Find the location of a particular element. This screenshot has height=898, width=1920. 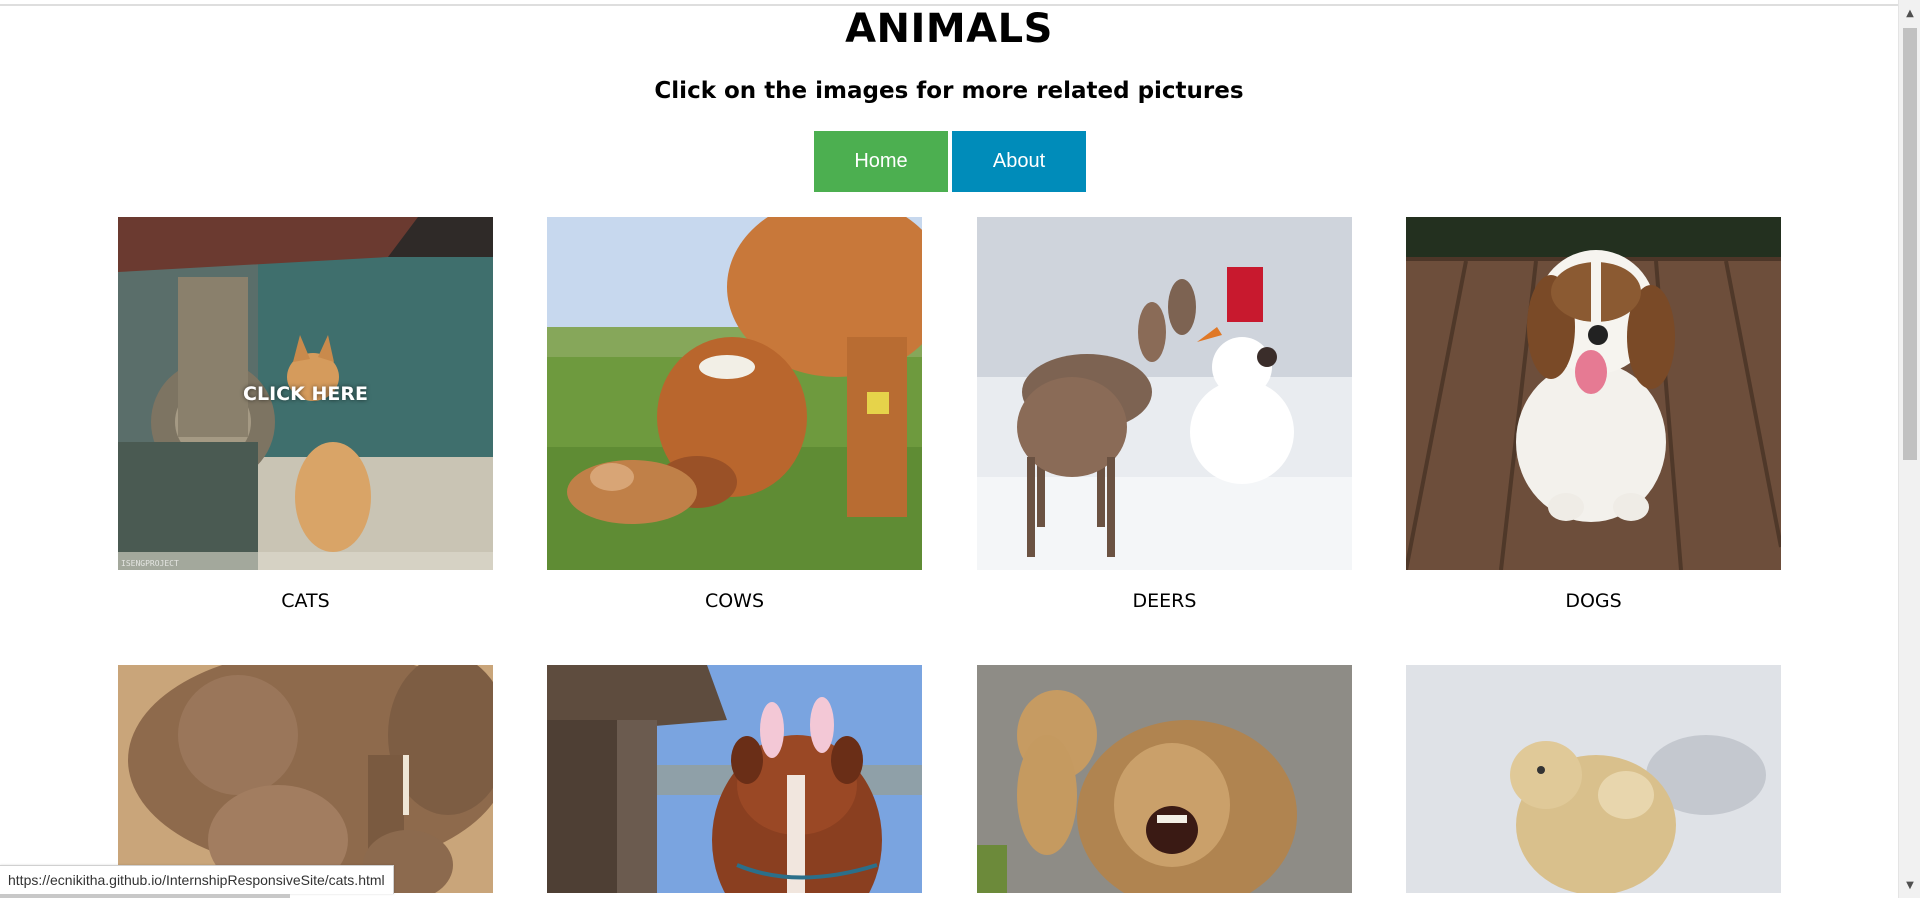

lions-card is located at coordinates (1164, 779).